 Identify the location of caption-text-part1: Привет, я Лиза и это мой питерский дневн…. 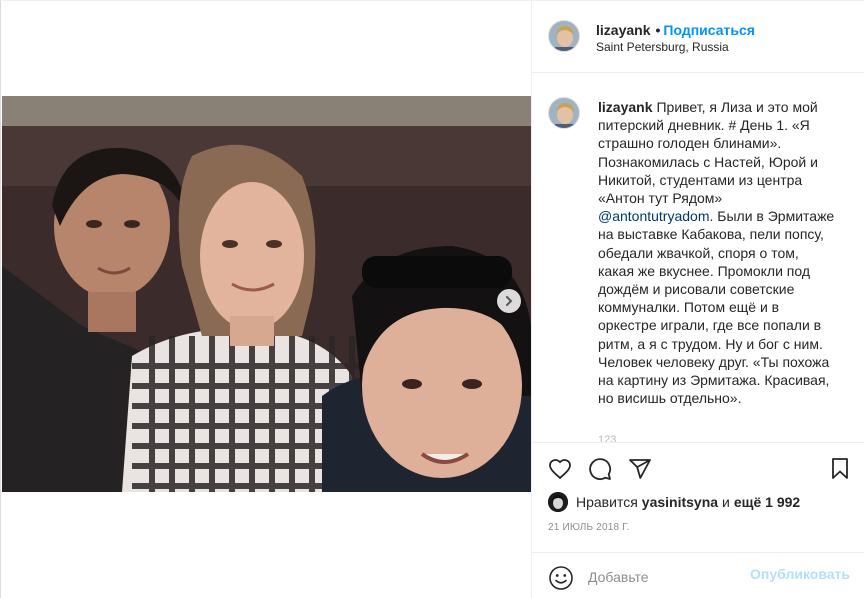
(708, 153).